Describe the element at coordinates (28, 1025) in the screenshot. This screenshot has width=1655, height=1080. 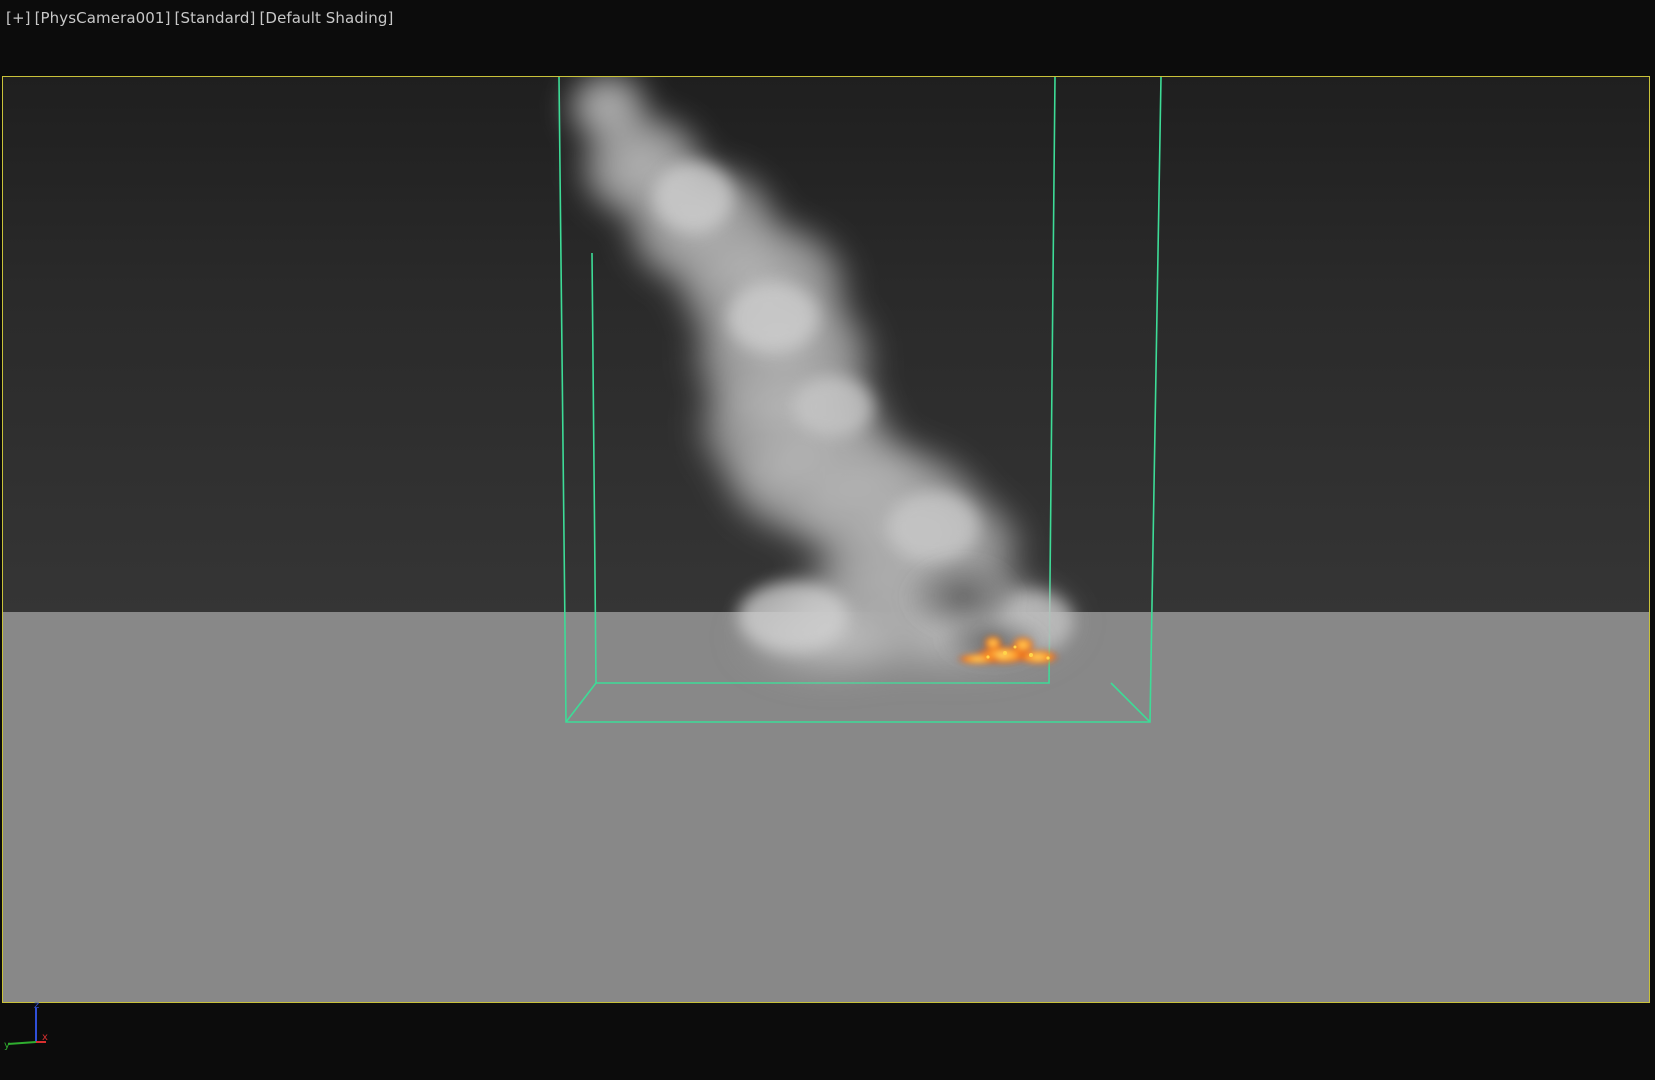
I see `axis-gizmo-icon: z x y` at that location.